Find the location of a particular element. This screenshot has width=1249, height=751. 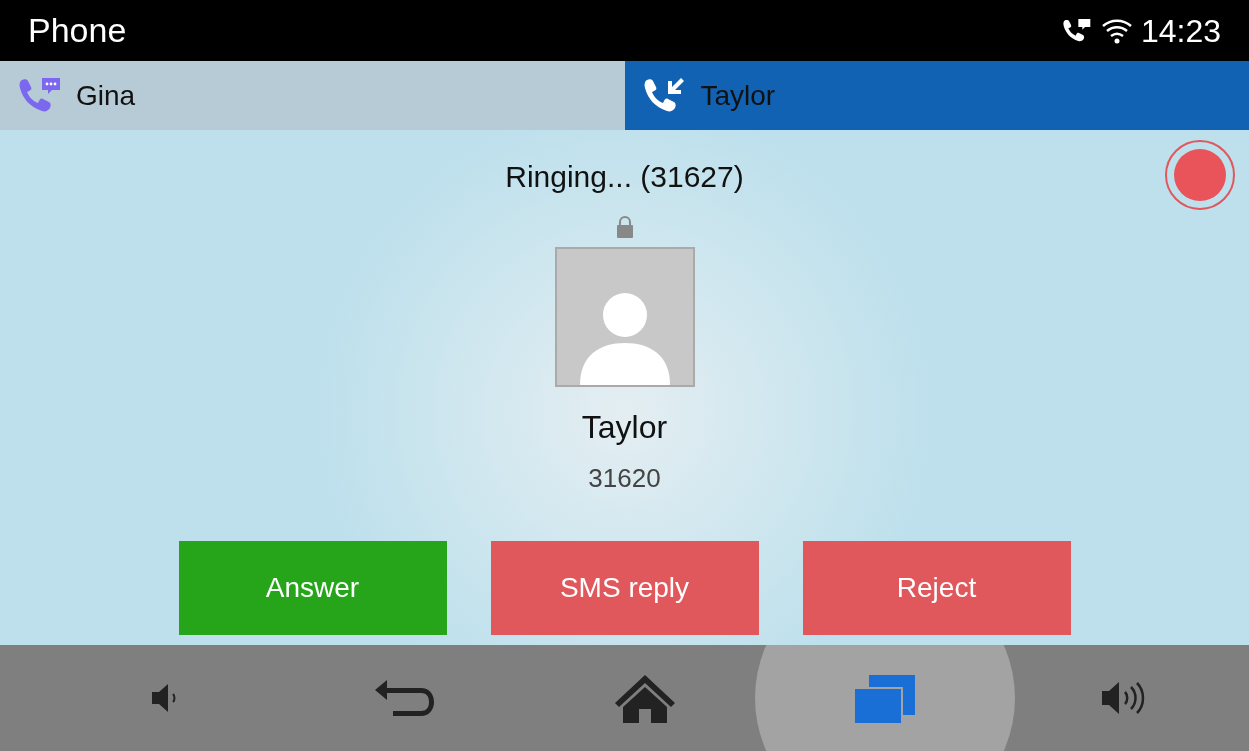

app-title: Phone is located at coordinates (78, 30).